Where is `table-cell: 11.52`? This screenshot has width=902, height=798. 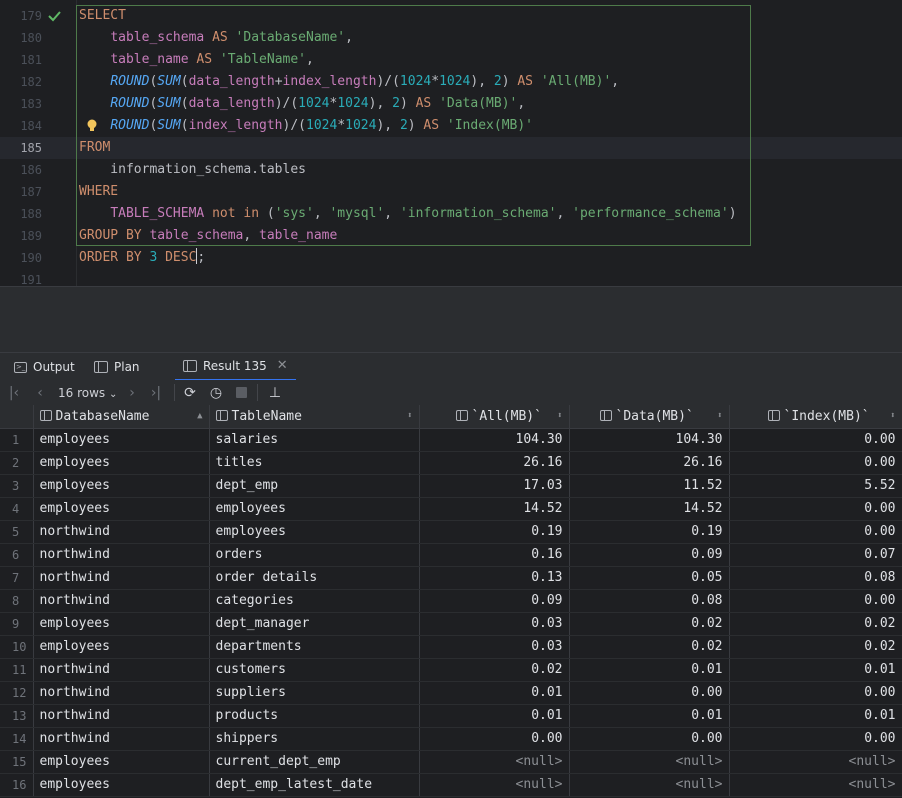 table-cell: 11.52 is located at coordinates (649, 486).